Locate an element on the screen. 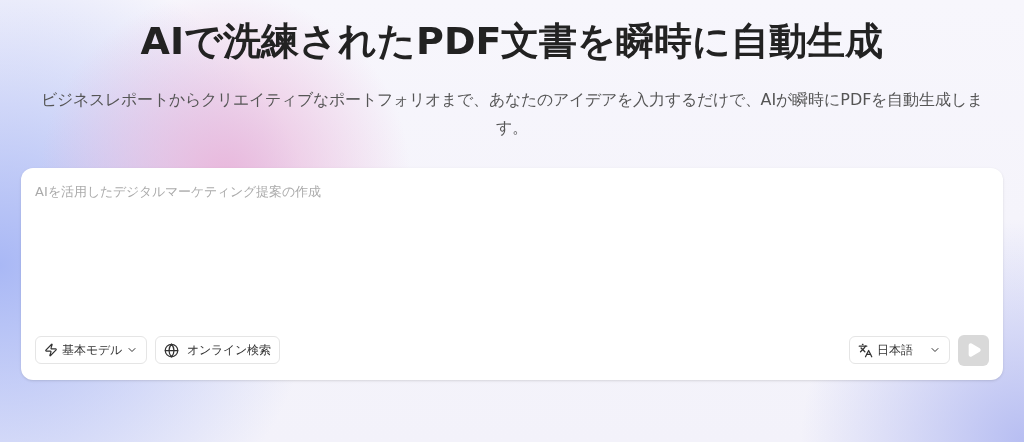 This screenshot has height=442, width=1024. page-subtitle: ビジネスレポートからクリエイティブなポートフォリオまで、あなたのアイデアを入力するだけで、AIが瞬時にPDFを自動生成します。 is located at coordinates (512, 113).